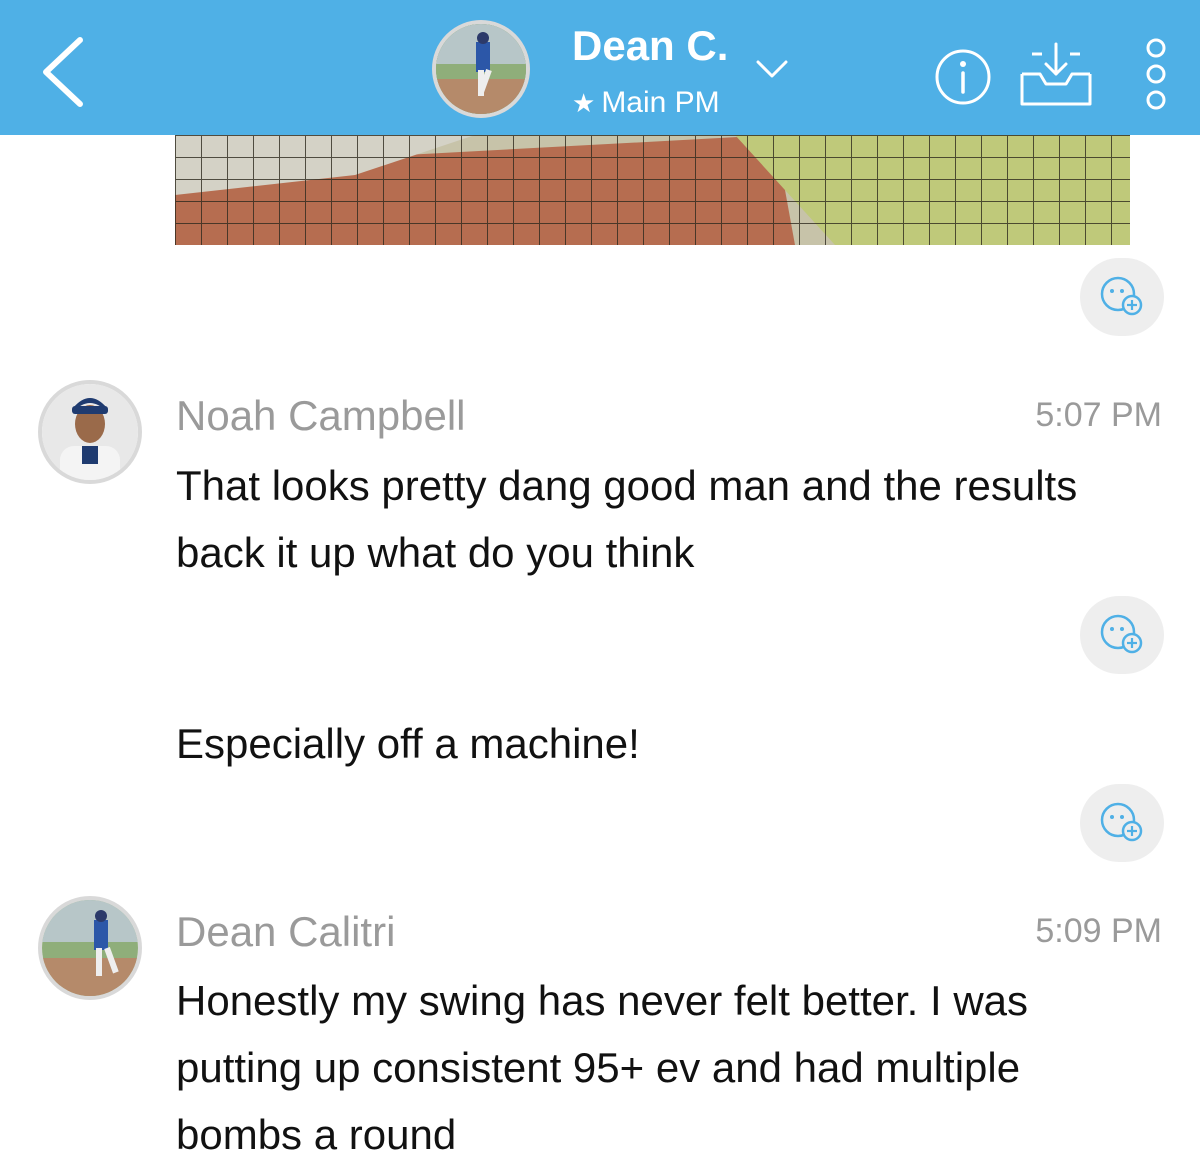 This screenshot has height=1174, width=1200. Describe the element at coordinates (772, 69) in the screenshot. I see `chevron-down-icon` at that location.